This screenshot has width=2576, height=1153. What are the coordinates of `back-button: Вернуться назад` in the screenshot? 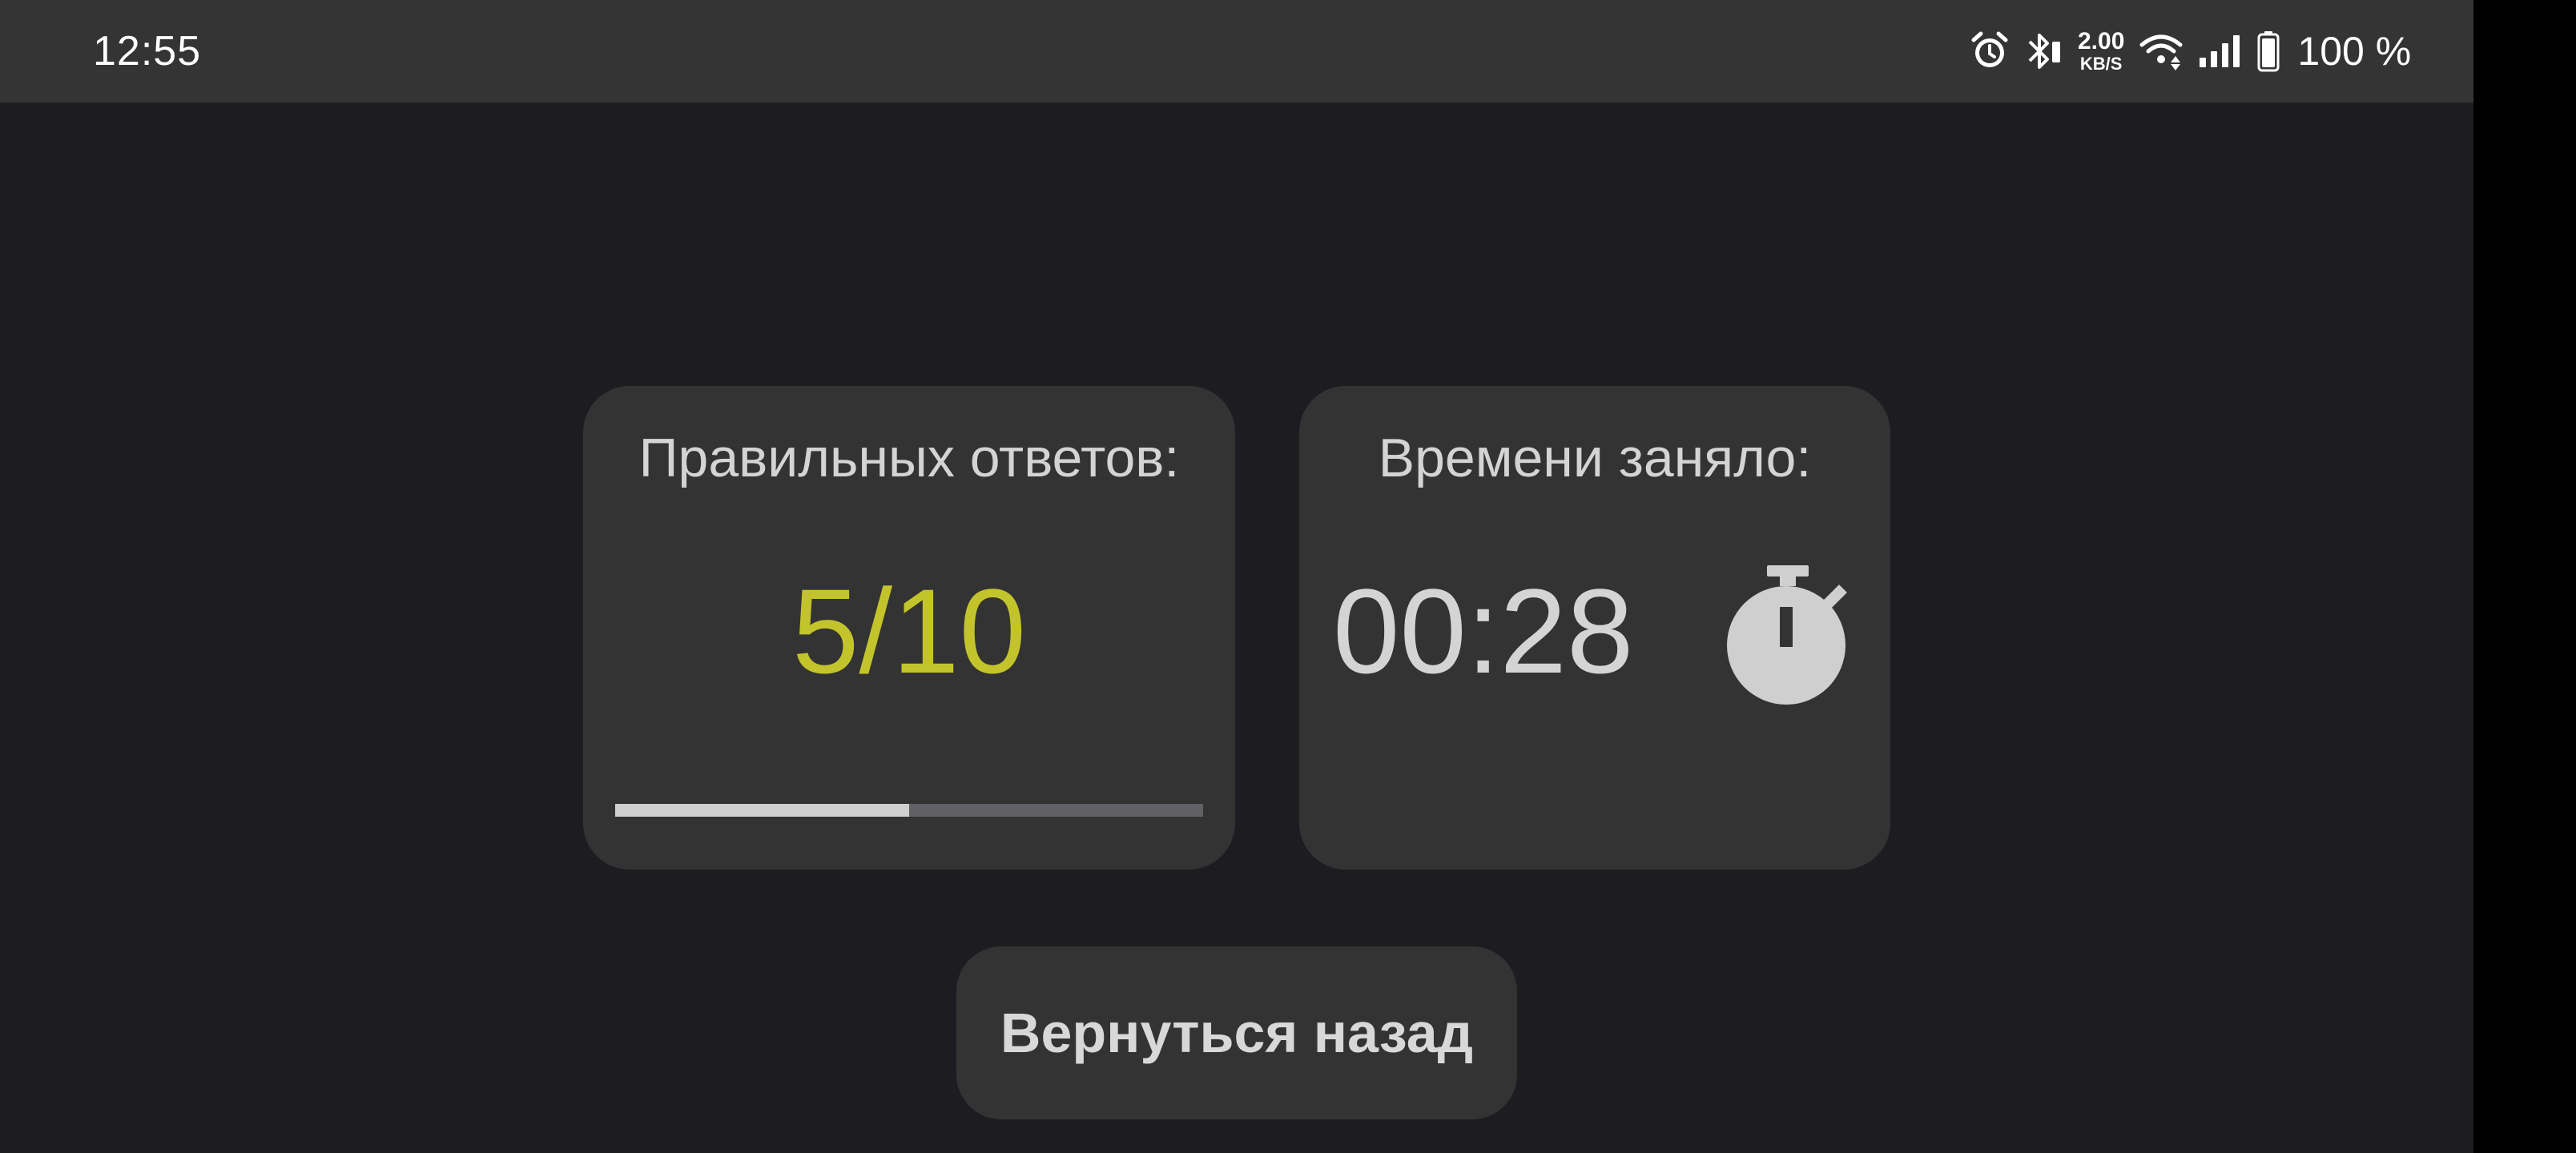 It's located at (1236, 1032).